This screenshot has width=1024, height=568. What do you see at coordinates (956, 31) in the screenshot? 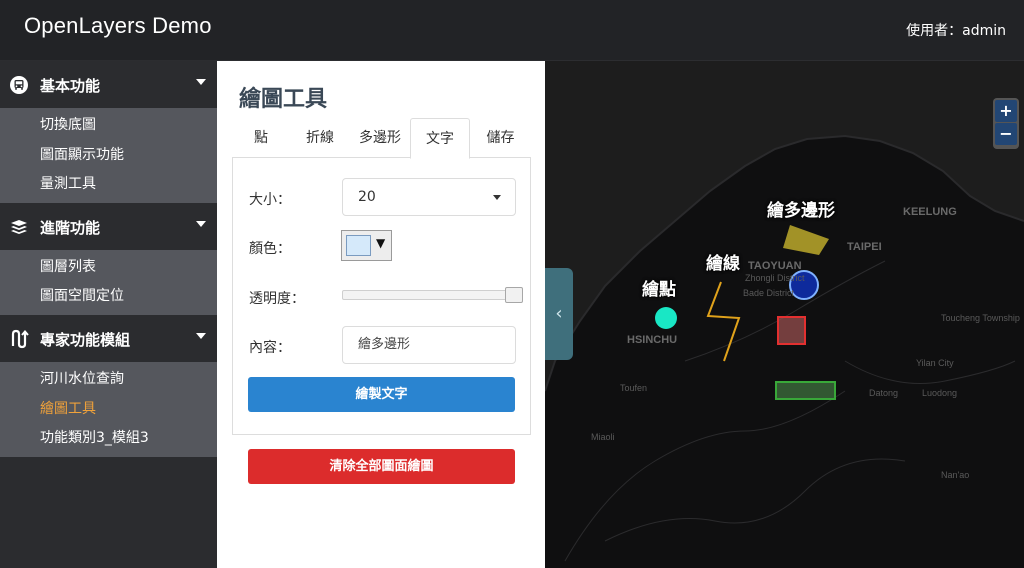
I see `user-label: 使用者：admin` at bounding box center [956, 31].